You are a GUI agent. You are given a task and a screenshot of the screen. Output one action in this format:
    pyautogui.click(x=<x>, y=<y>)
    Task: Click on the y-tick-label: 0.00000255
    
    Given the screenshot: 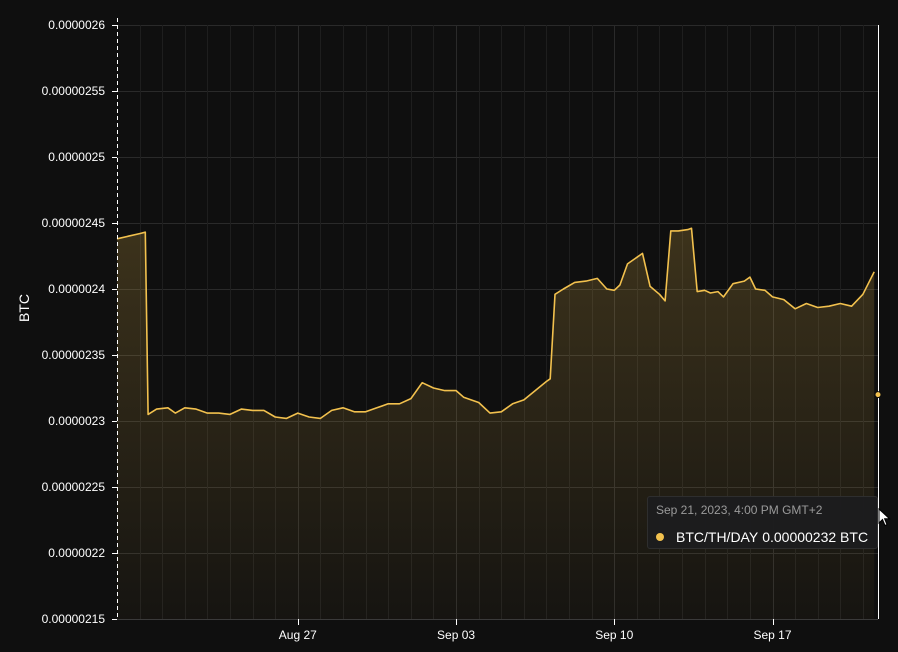 What is the action you would take?
    pyautogui.click(x=74, y=91)
    